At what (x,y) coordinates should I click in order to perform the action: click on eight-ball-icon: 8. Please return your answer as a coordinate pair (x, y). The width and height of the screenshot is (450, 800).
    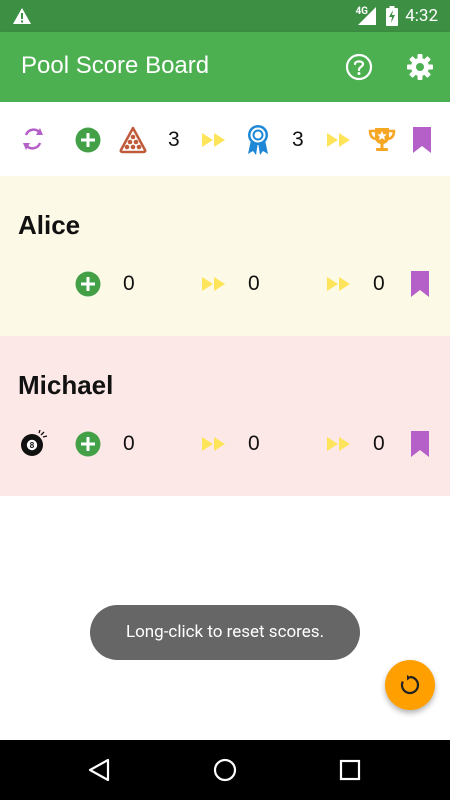
    Looking at the image, I should click on (34, 444).